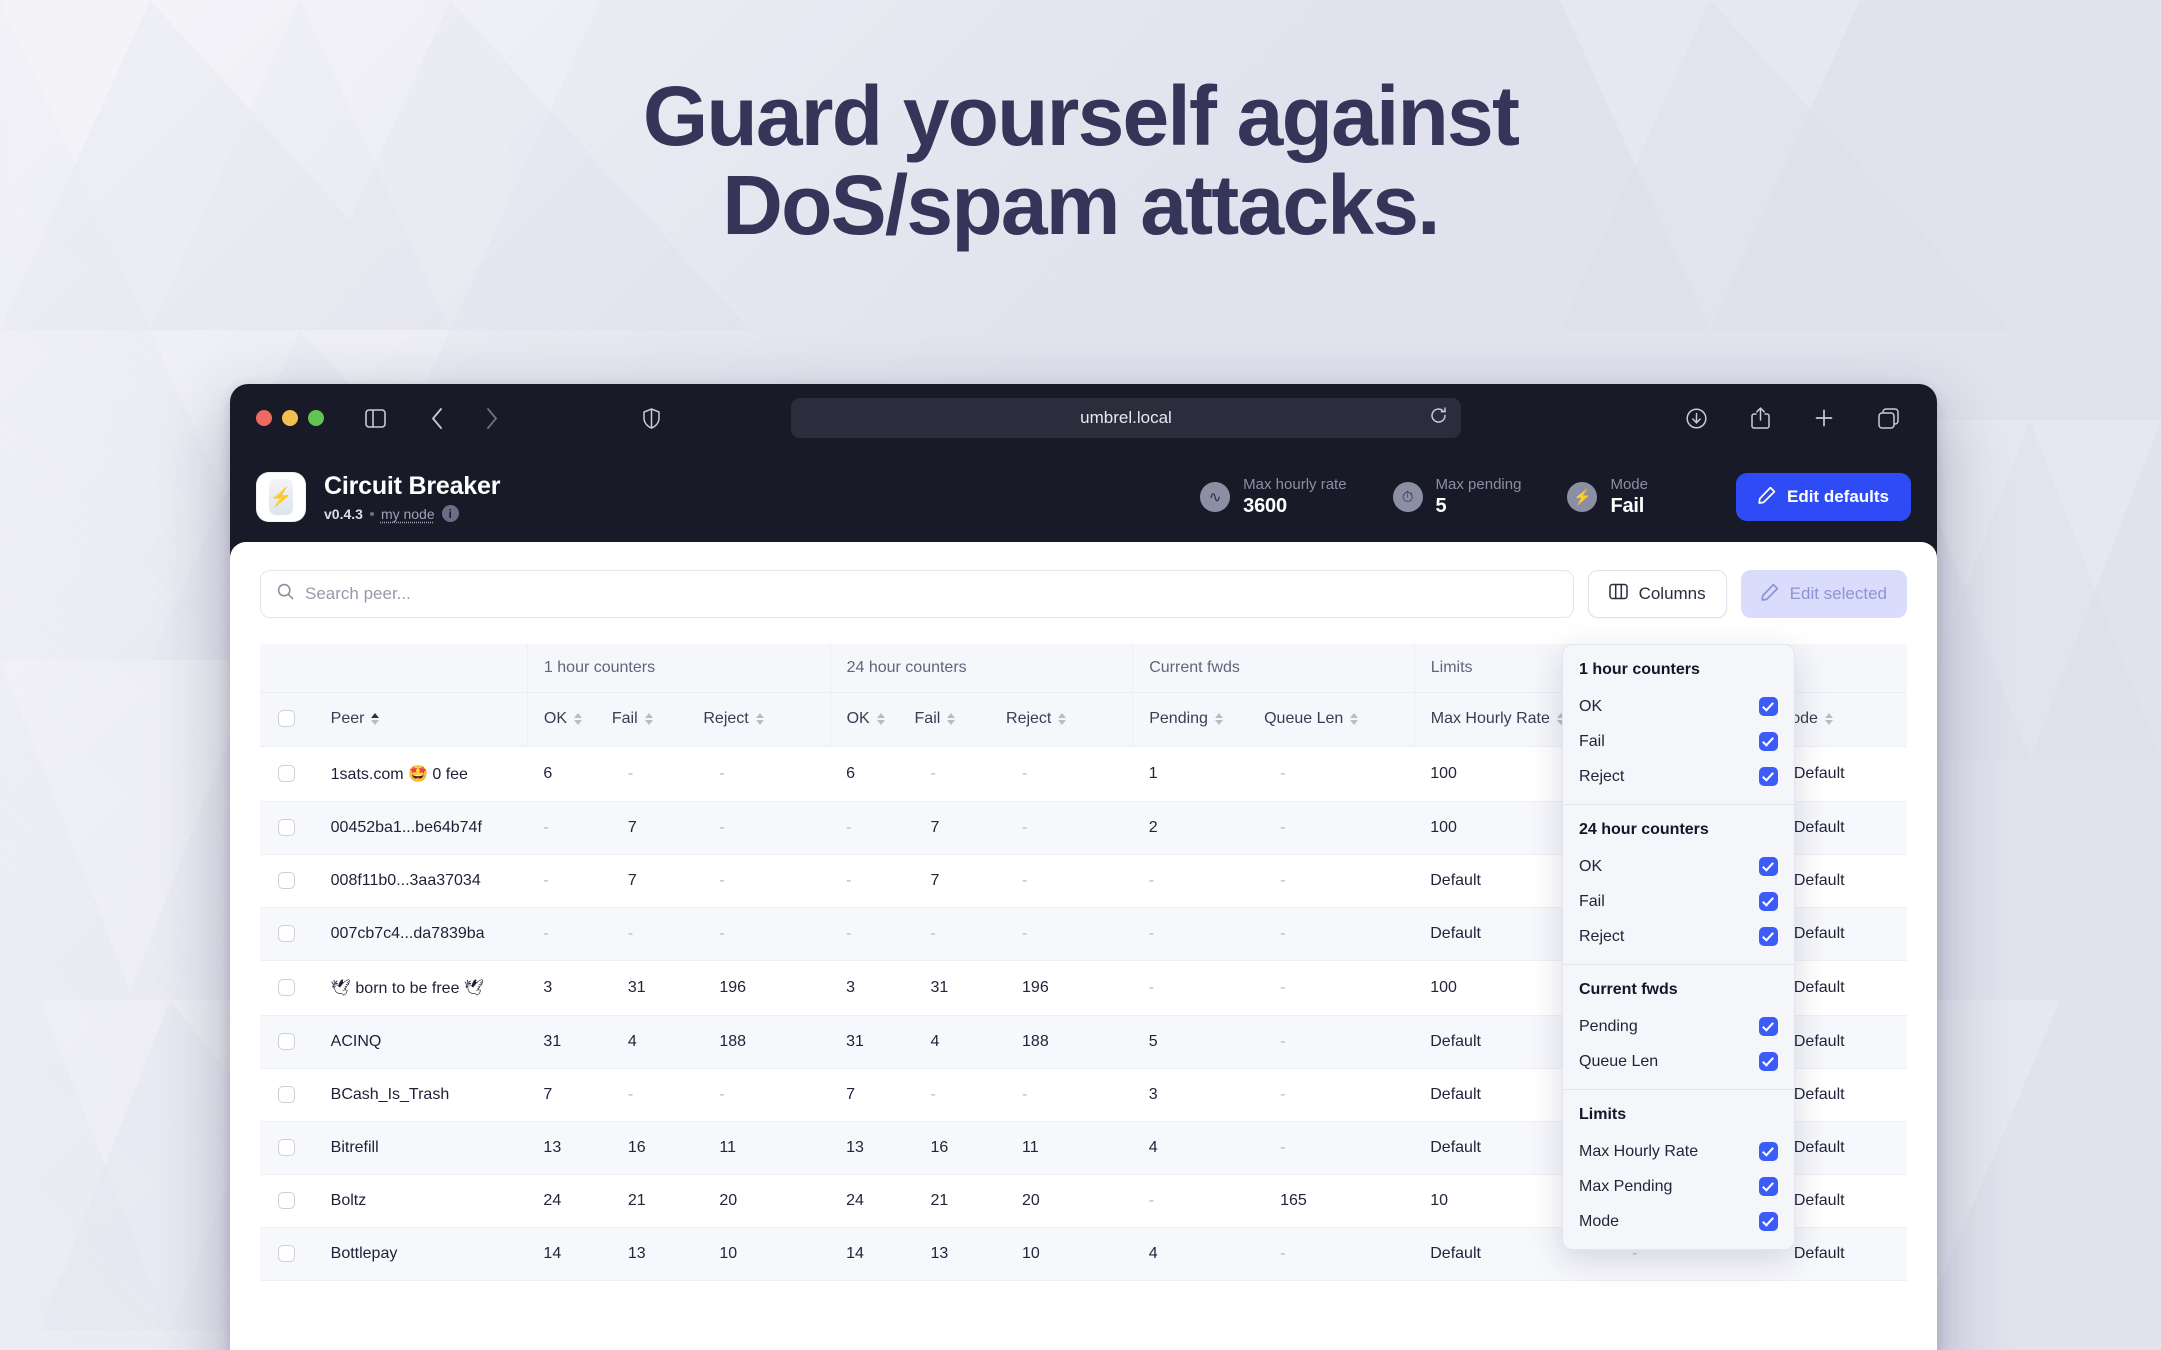 This screenshot has height=1350, width=2161. What do you see at coordinates (1678, 1186) in the screenshot?
I see `dropdown-item: Max Pending` at bounding box center [1678, 1186].